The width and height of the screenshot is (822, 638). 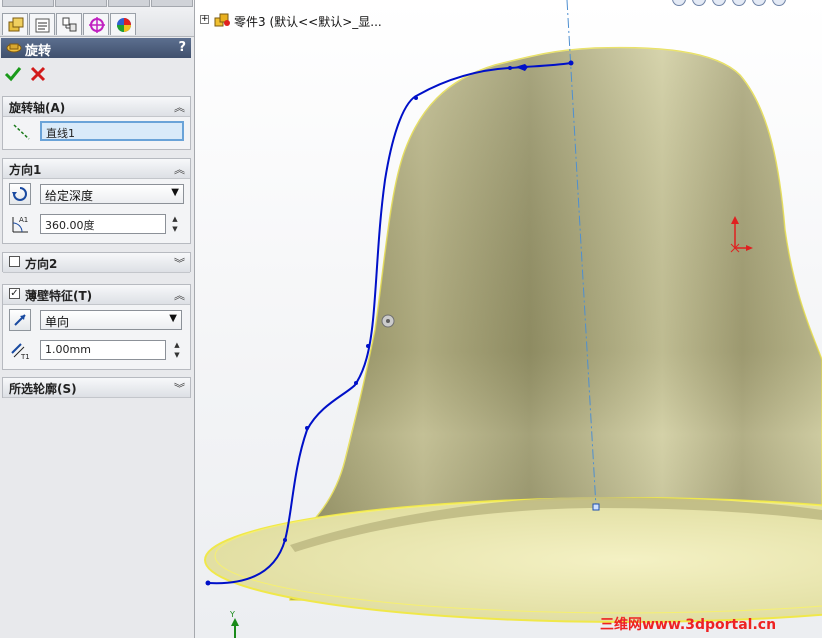 What do you see at coordinates (719, 3) in the screenshot?
I see `previous-view-icon` at bounding box center [719, 3].